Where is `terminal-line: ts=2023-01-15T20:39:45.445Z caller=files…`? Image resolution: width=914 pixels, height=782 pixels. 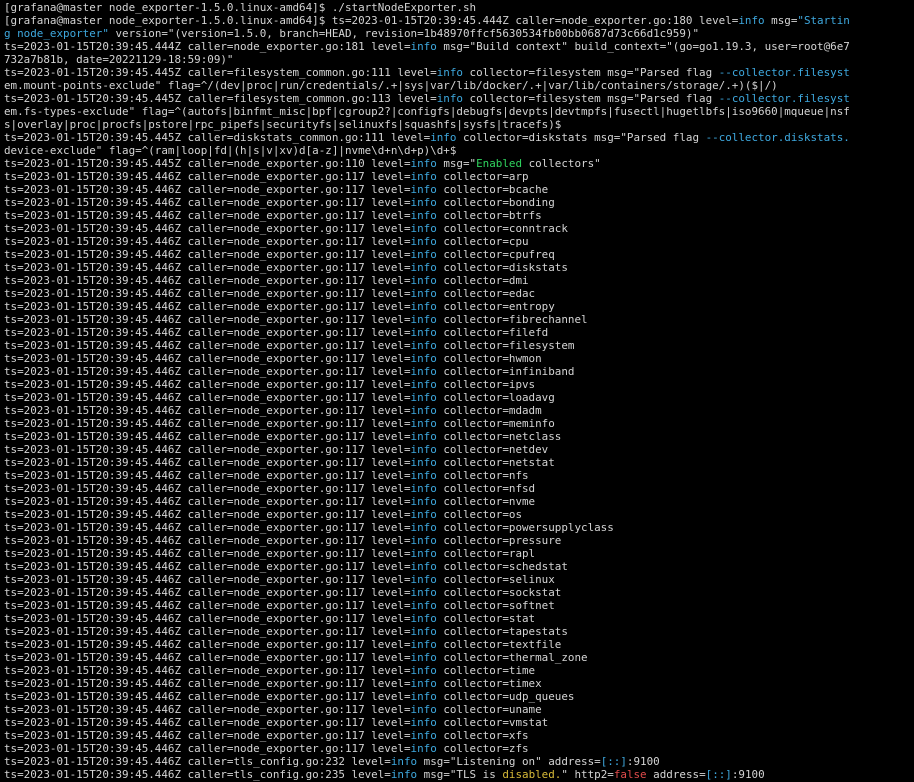 terminal-line: ts=2023-01-15T20:39:45.445Z caller=files… is located at coordinates (459, 72).